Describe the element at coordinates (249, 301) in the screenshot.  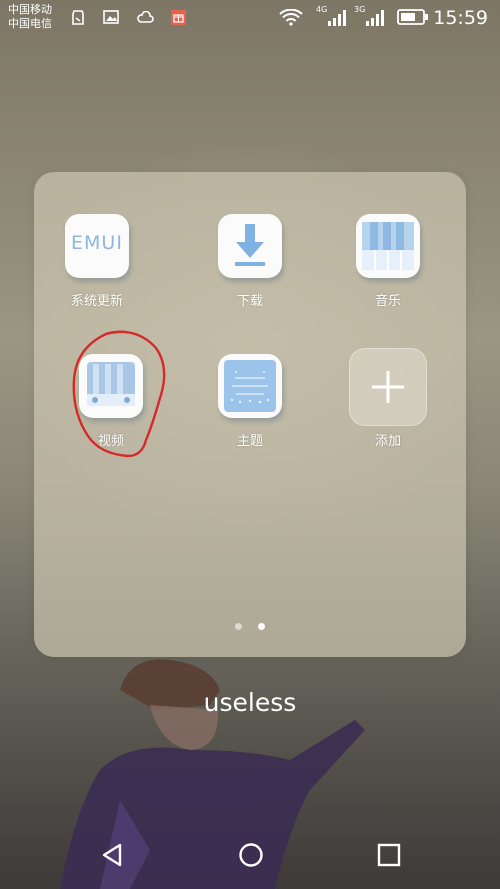
I see `app-label: 下载` at that location.